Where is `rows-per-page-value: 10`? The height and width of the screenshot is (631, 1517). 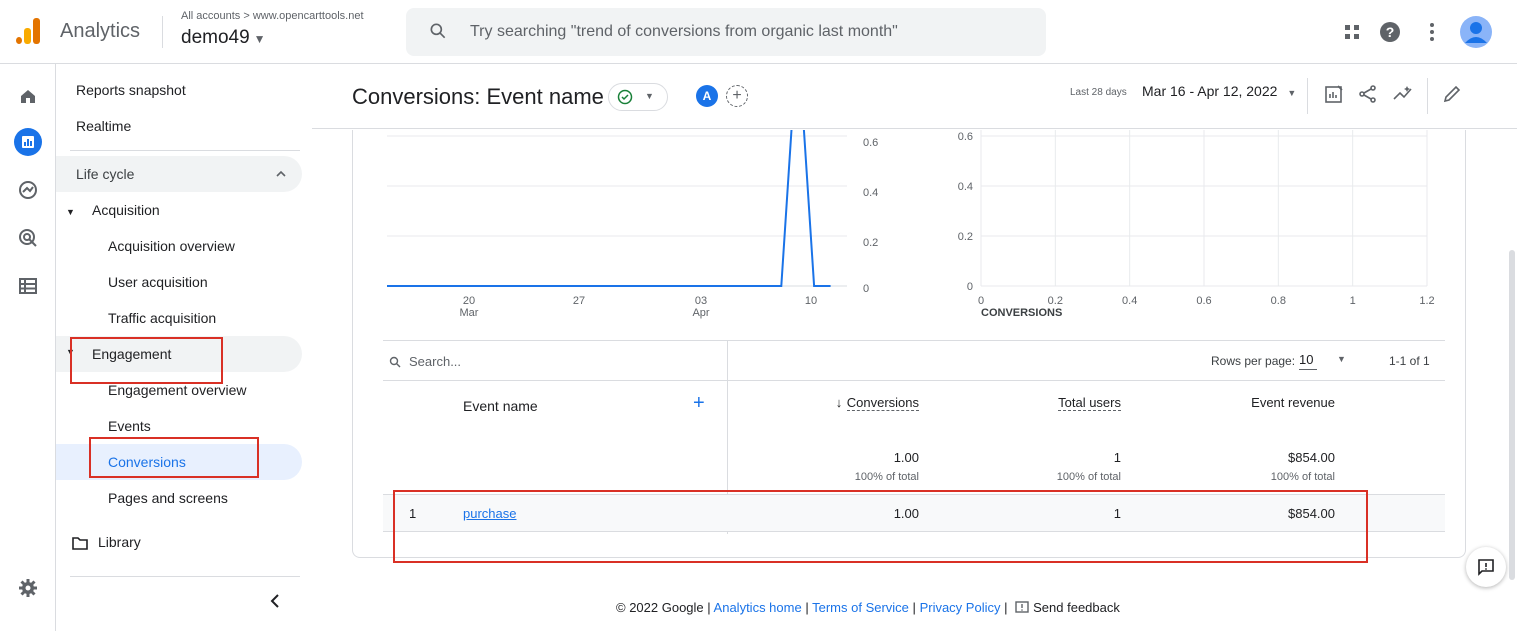
rows-per-page-value: 10 is located at coordinates (1308, 361).